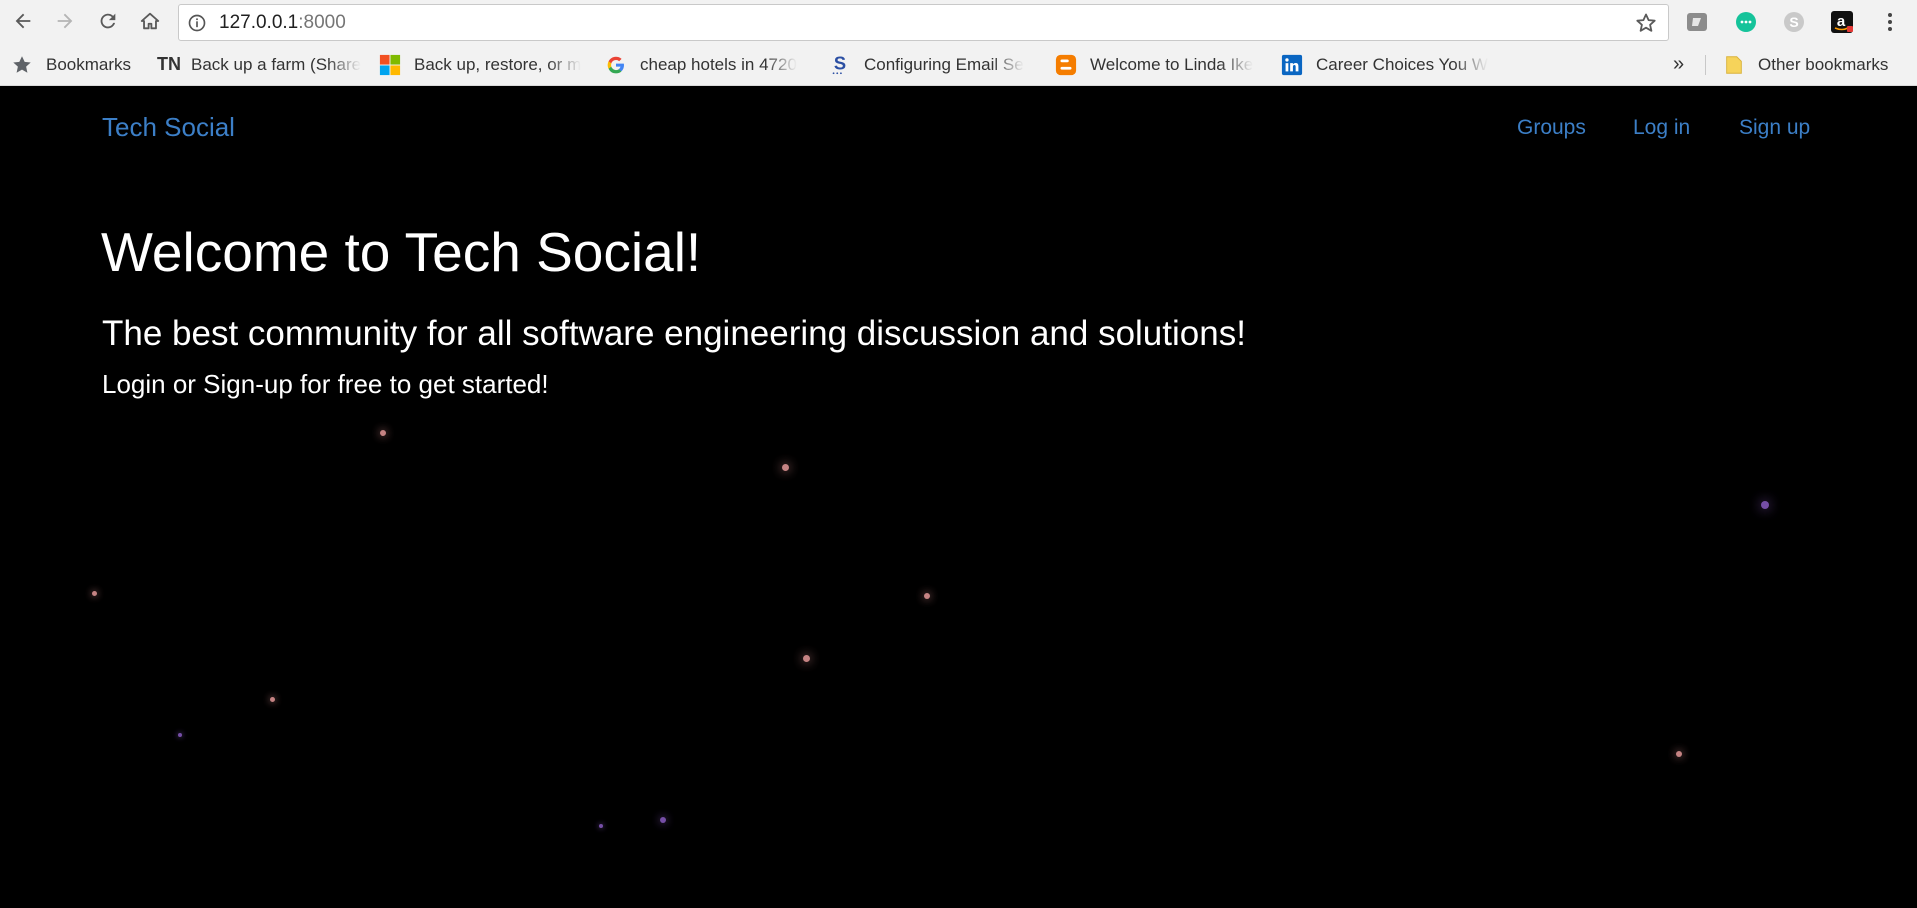 The width and height of the screenshot is (1917, 908). I want to click on browser-toolbar: 127.0.0.1:8000 S a, so click(958, 21).